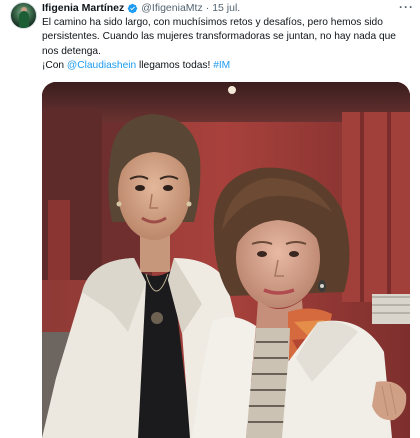 This screenshot has width=420, height=438. Describe the element at coordinates (101, 65) in the screenshot. I see `mention-link: @Claudiashein` at that location.